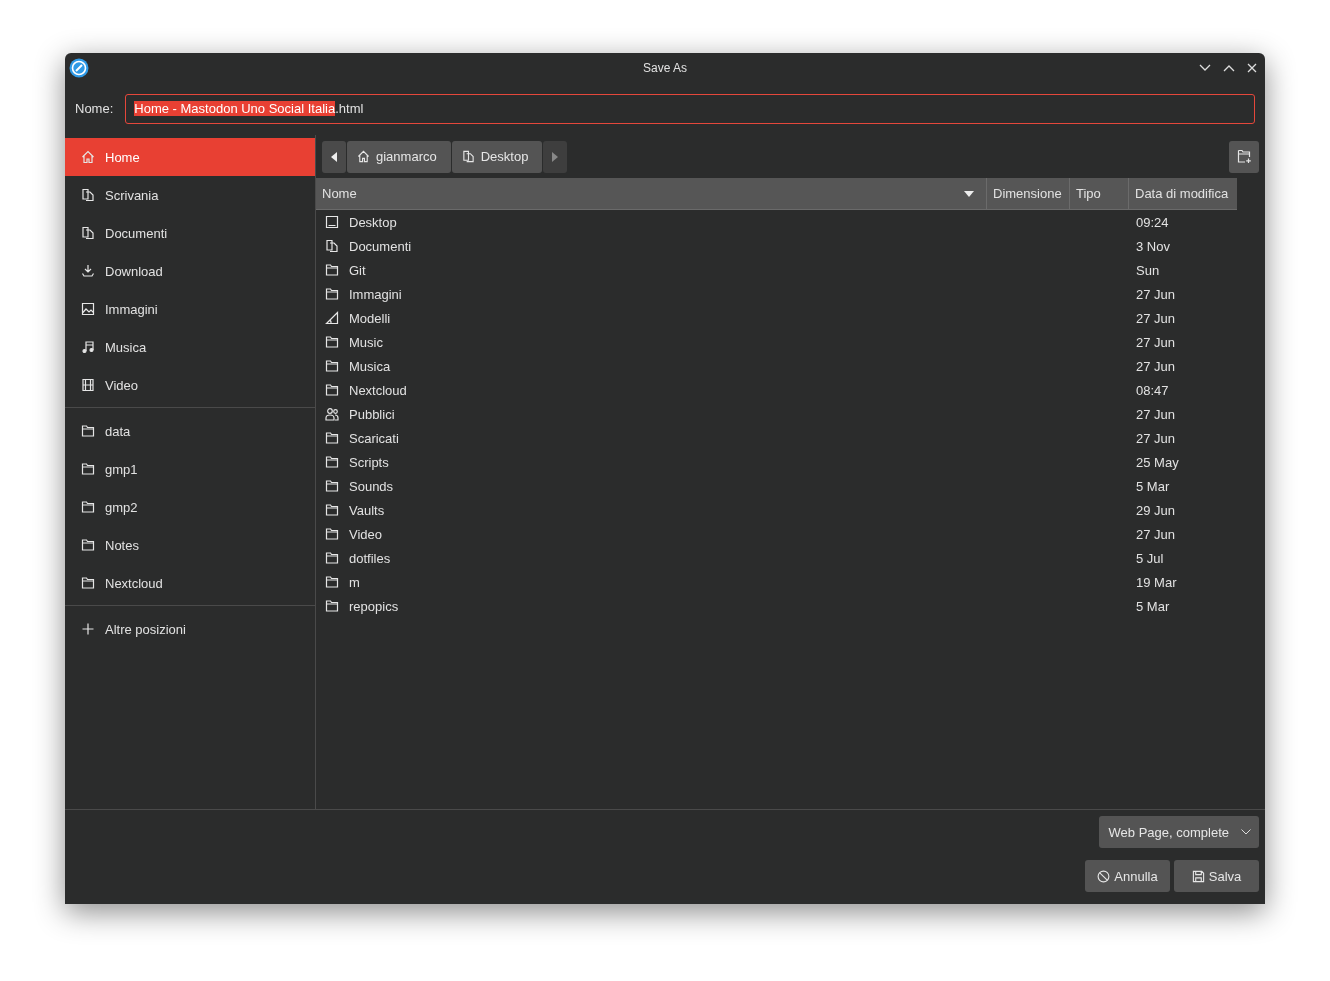  What do you see at coordinates (357, 270) in the screenshot?
I see `file-name: Git` at bounding box center [357, 270].